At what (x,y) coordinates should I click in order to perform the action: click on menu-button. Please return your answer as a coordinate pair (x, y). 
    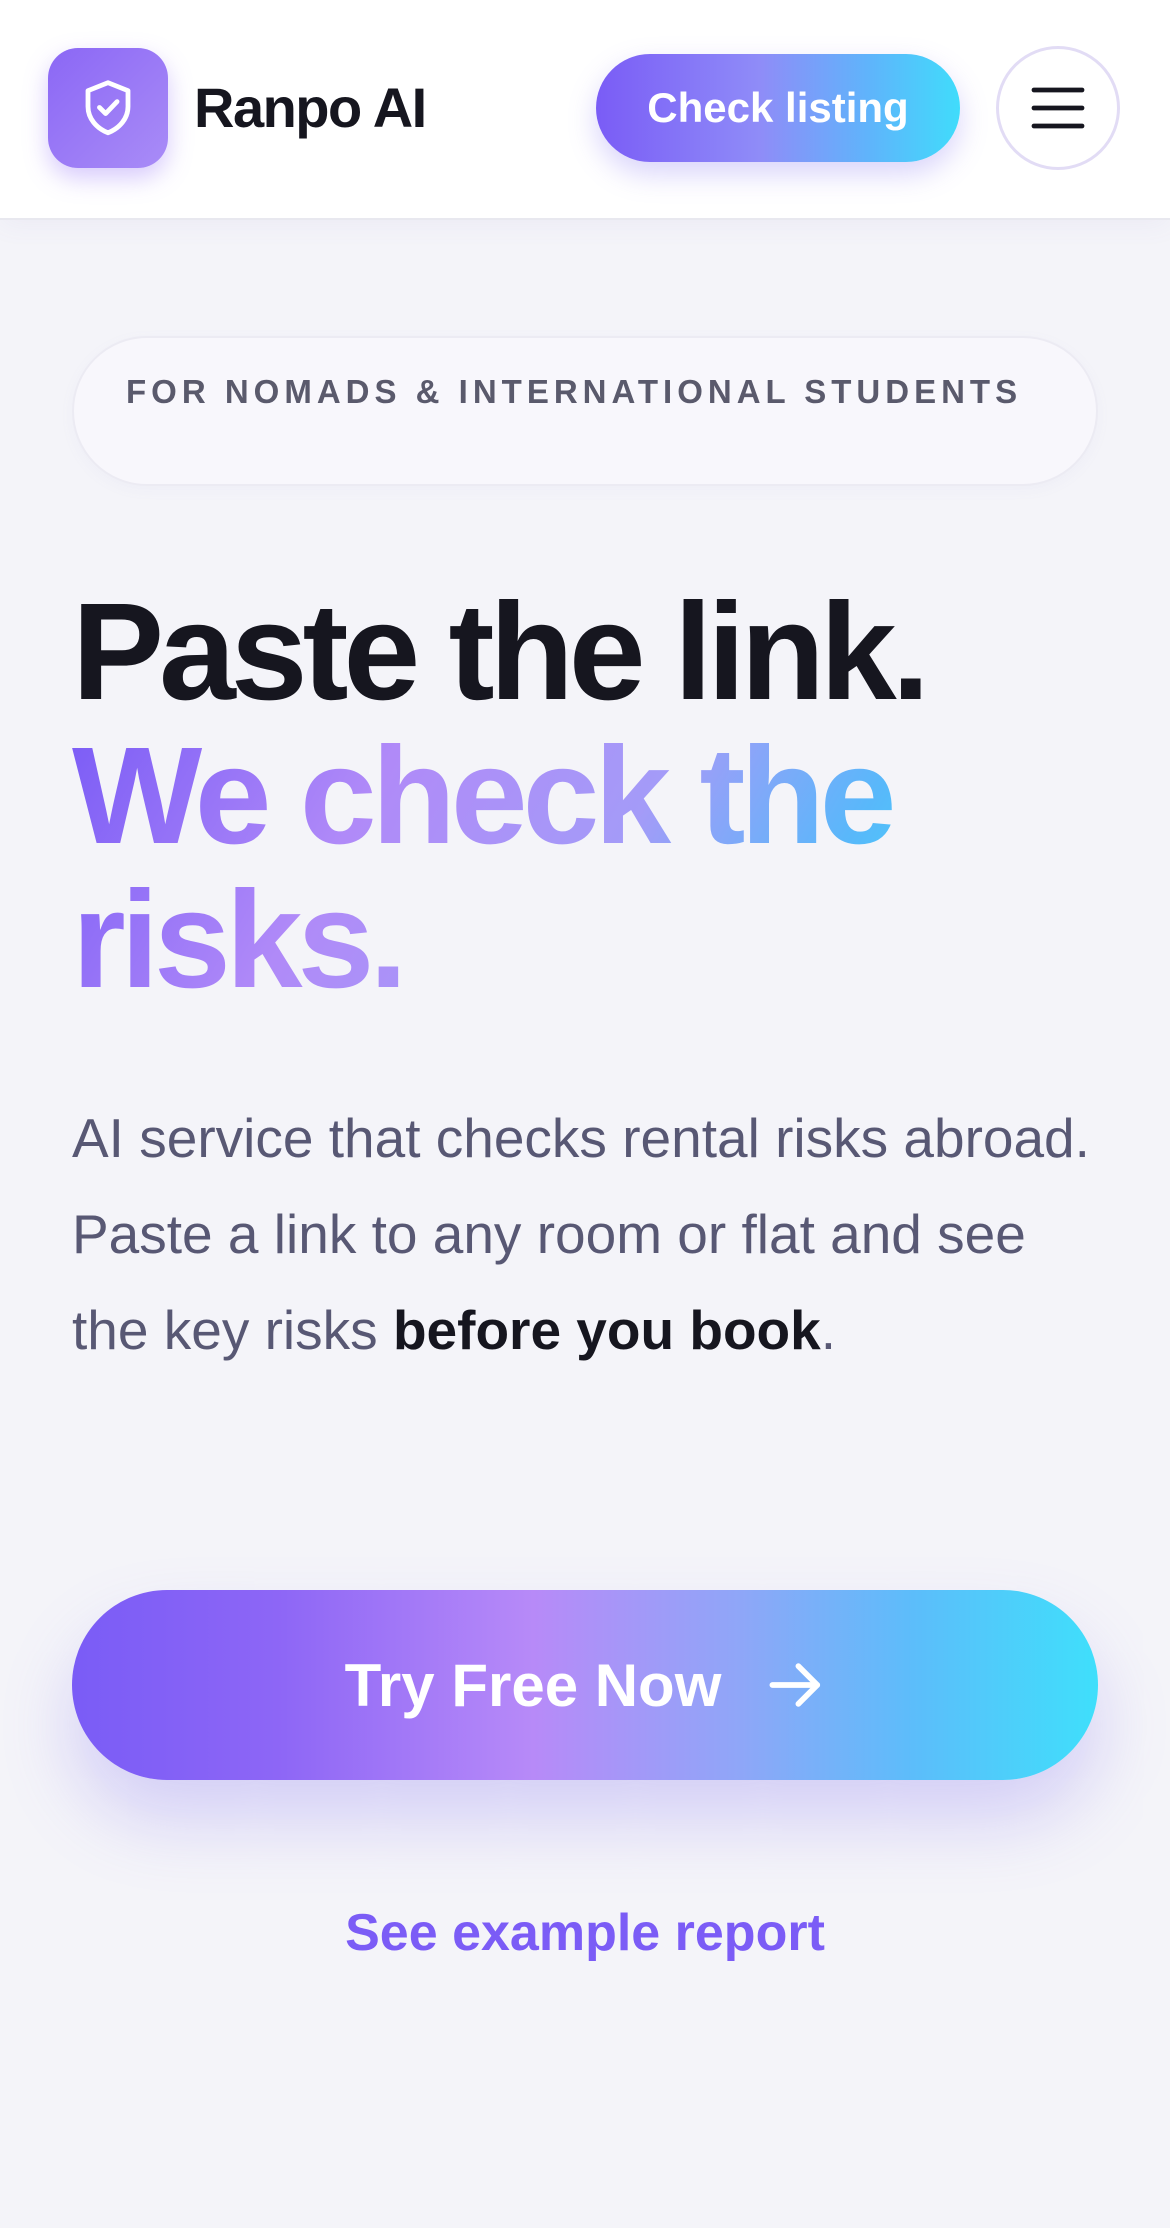
    Looking at the image, I should click on (1058, 108).